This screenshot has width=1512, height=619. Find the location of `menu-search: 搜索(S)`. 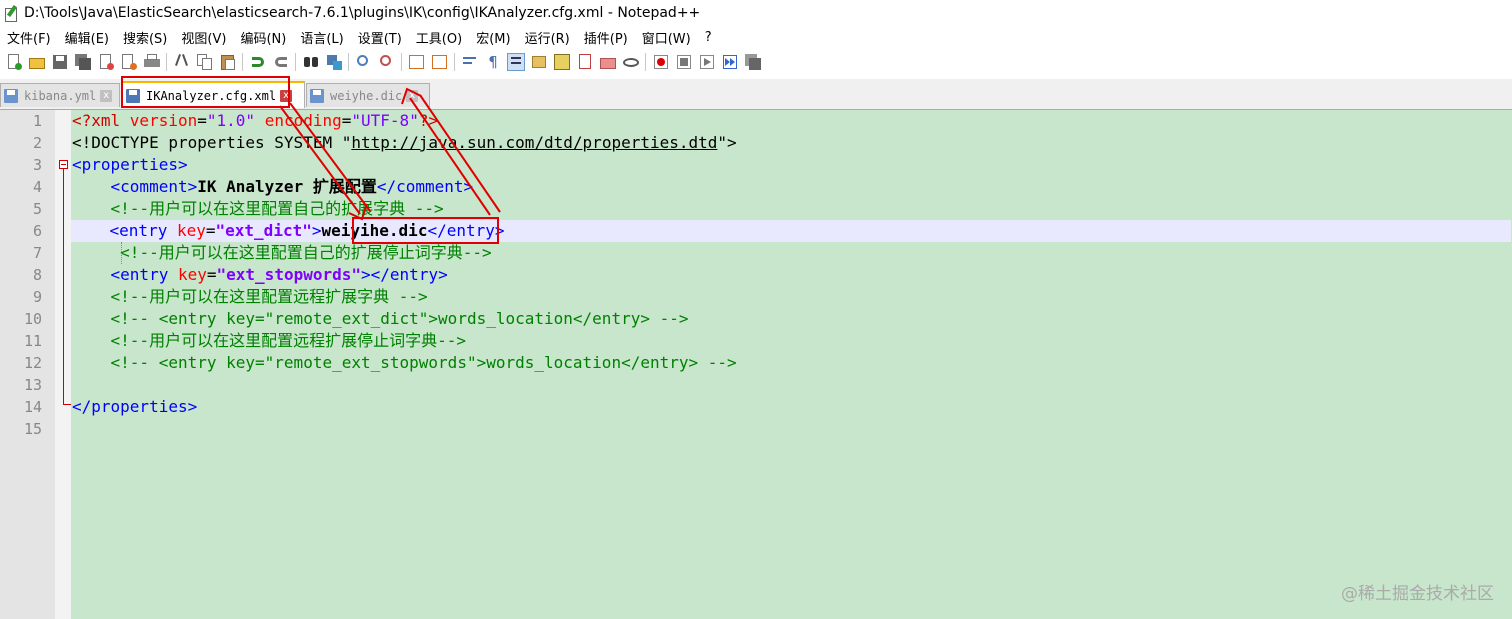

menu-search: 搜索(S) is located at coordinates (145, 37).